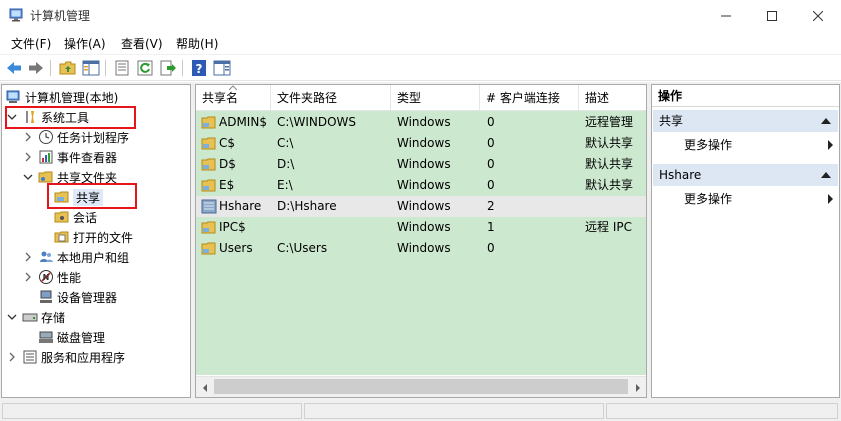 Image resolution: width=841 pixels, height=421 pixels. I want to click on minimize-button, so click(726, 15).